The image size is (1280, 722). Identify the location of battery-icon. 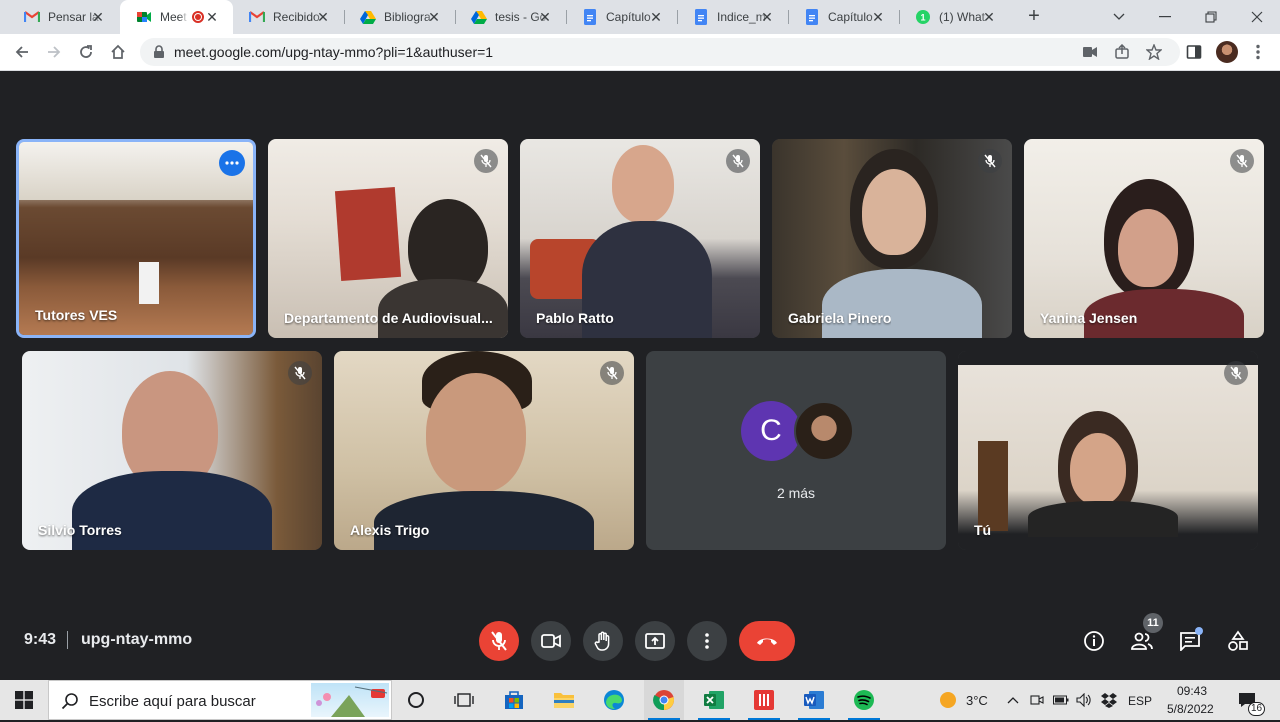
(1061, 700).